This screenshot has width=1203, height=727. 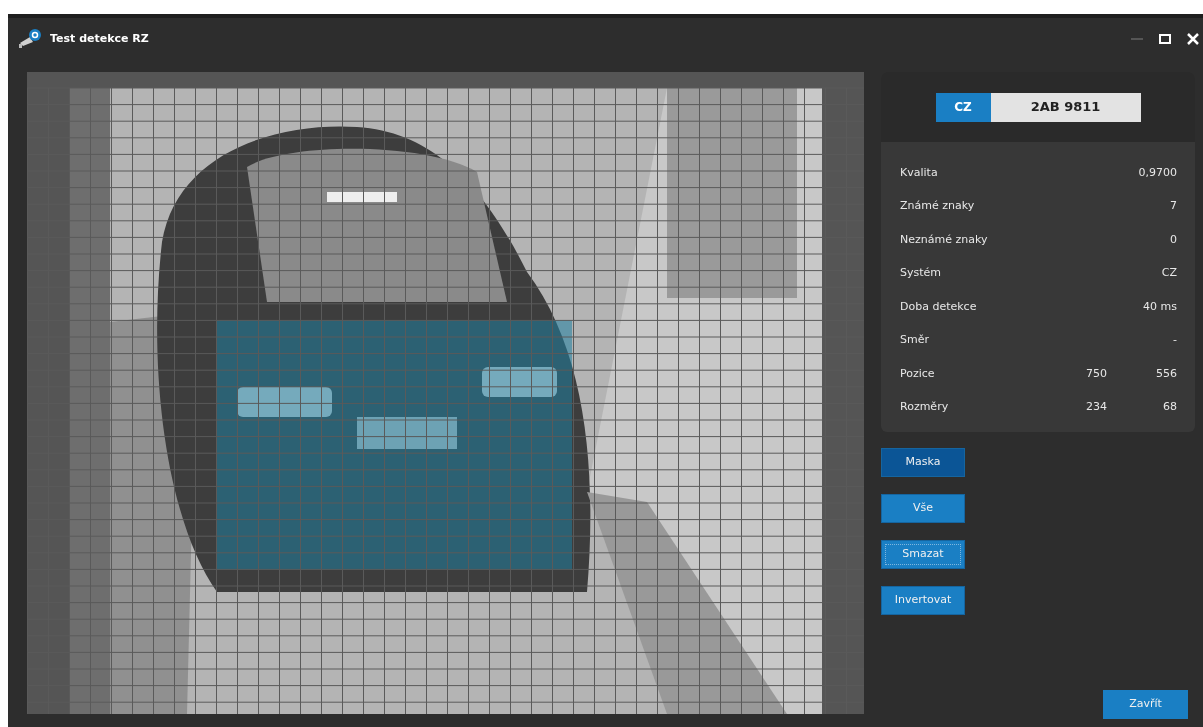 I want to click on close-dialog-button: Zavřít, so click(x=1145, y=704).